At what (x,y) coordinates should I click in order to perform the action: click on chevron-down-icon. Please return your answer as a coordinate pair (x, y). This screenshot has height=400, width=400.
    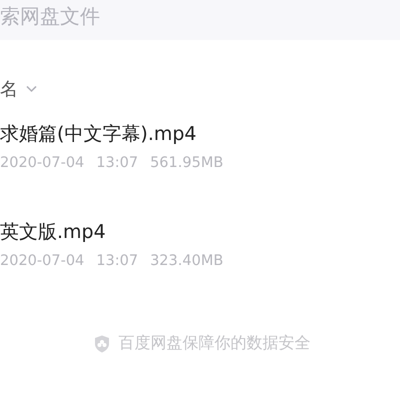
    Looking at the image, I should click on (31, 89).